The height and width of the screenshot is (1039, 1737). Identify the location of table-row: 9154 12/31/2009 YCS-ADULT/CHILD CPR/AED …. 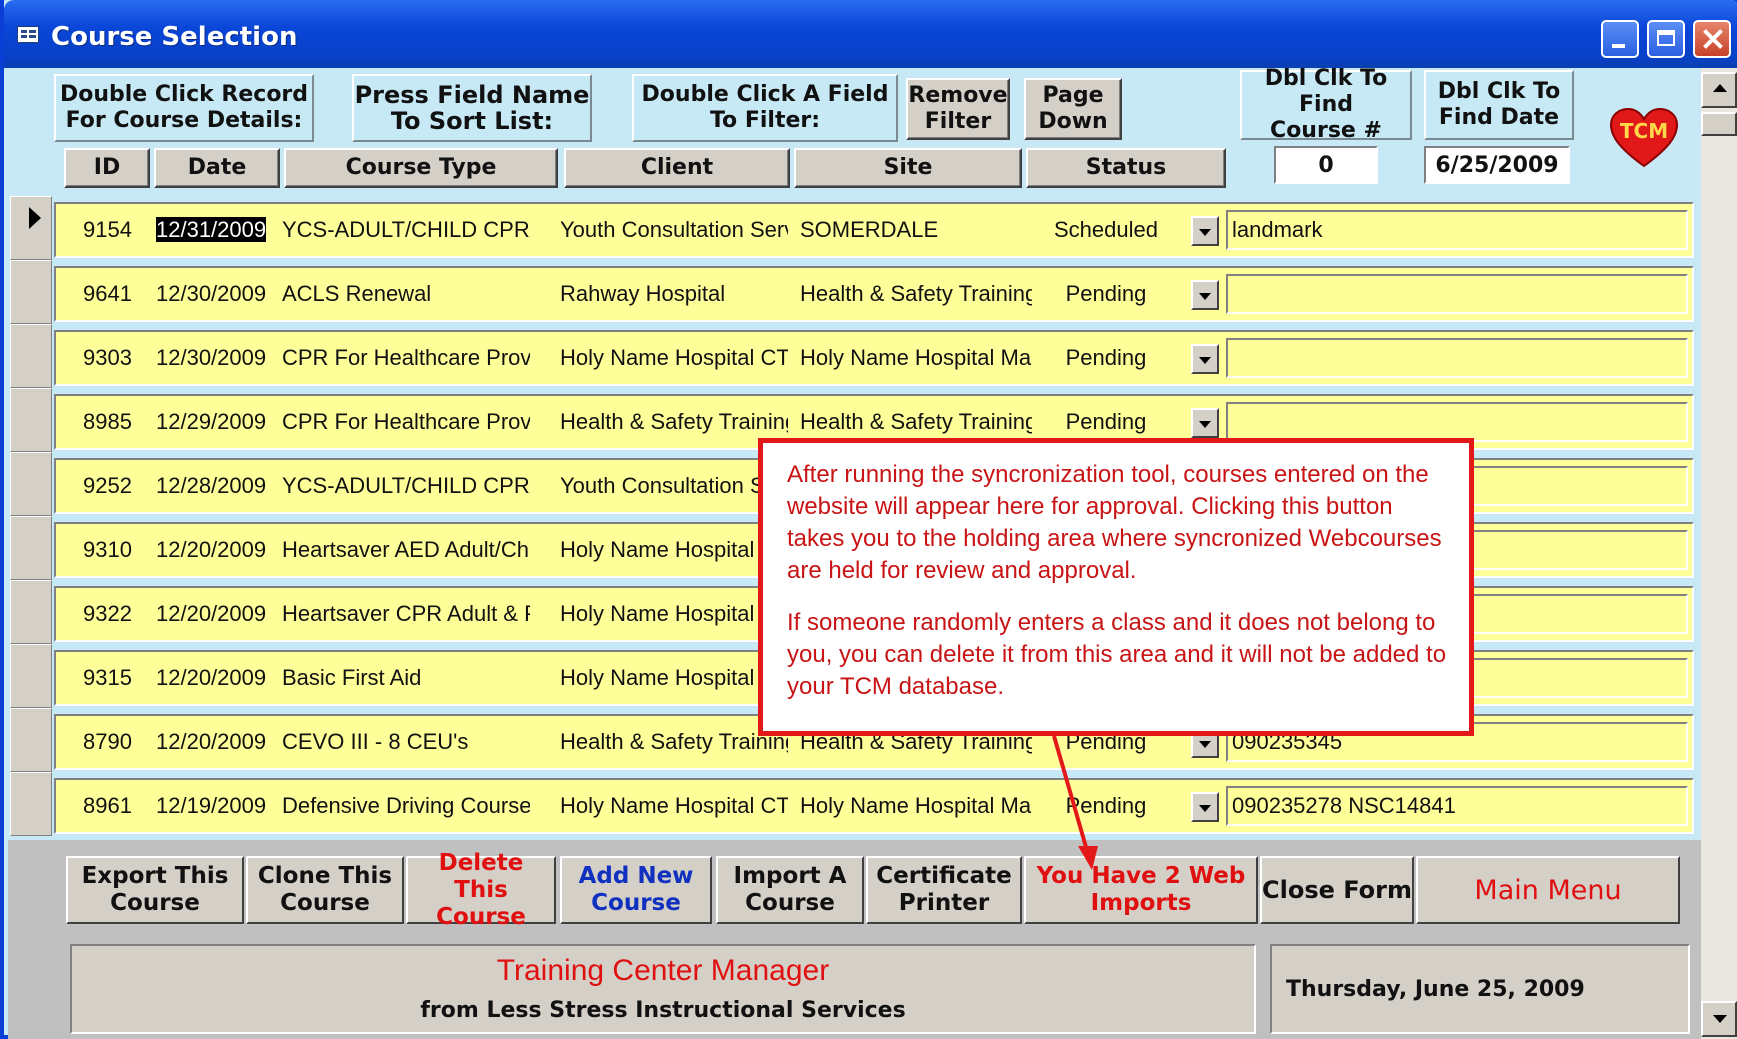
(874, 230).